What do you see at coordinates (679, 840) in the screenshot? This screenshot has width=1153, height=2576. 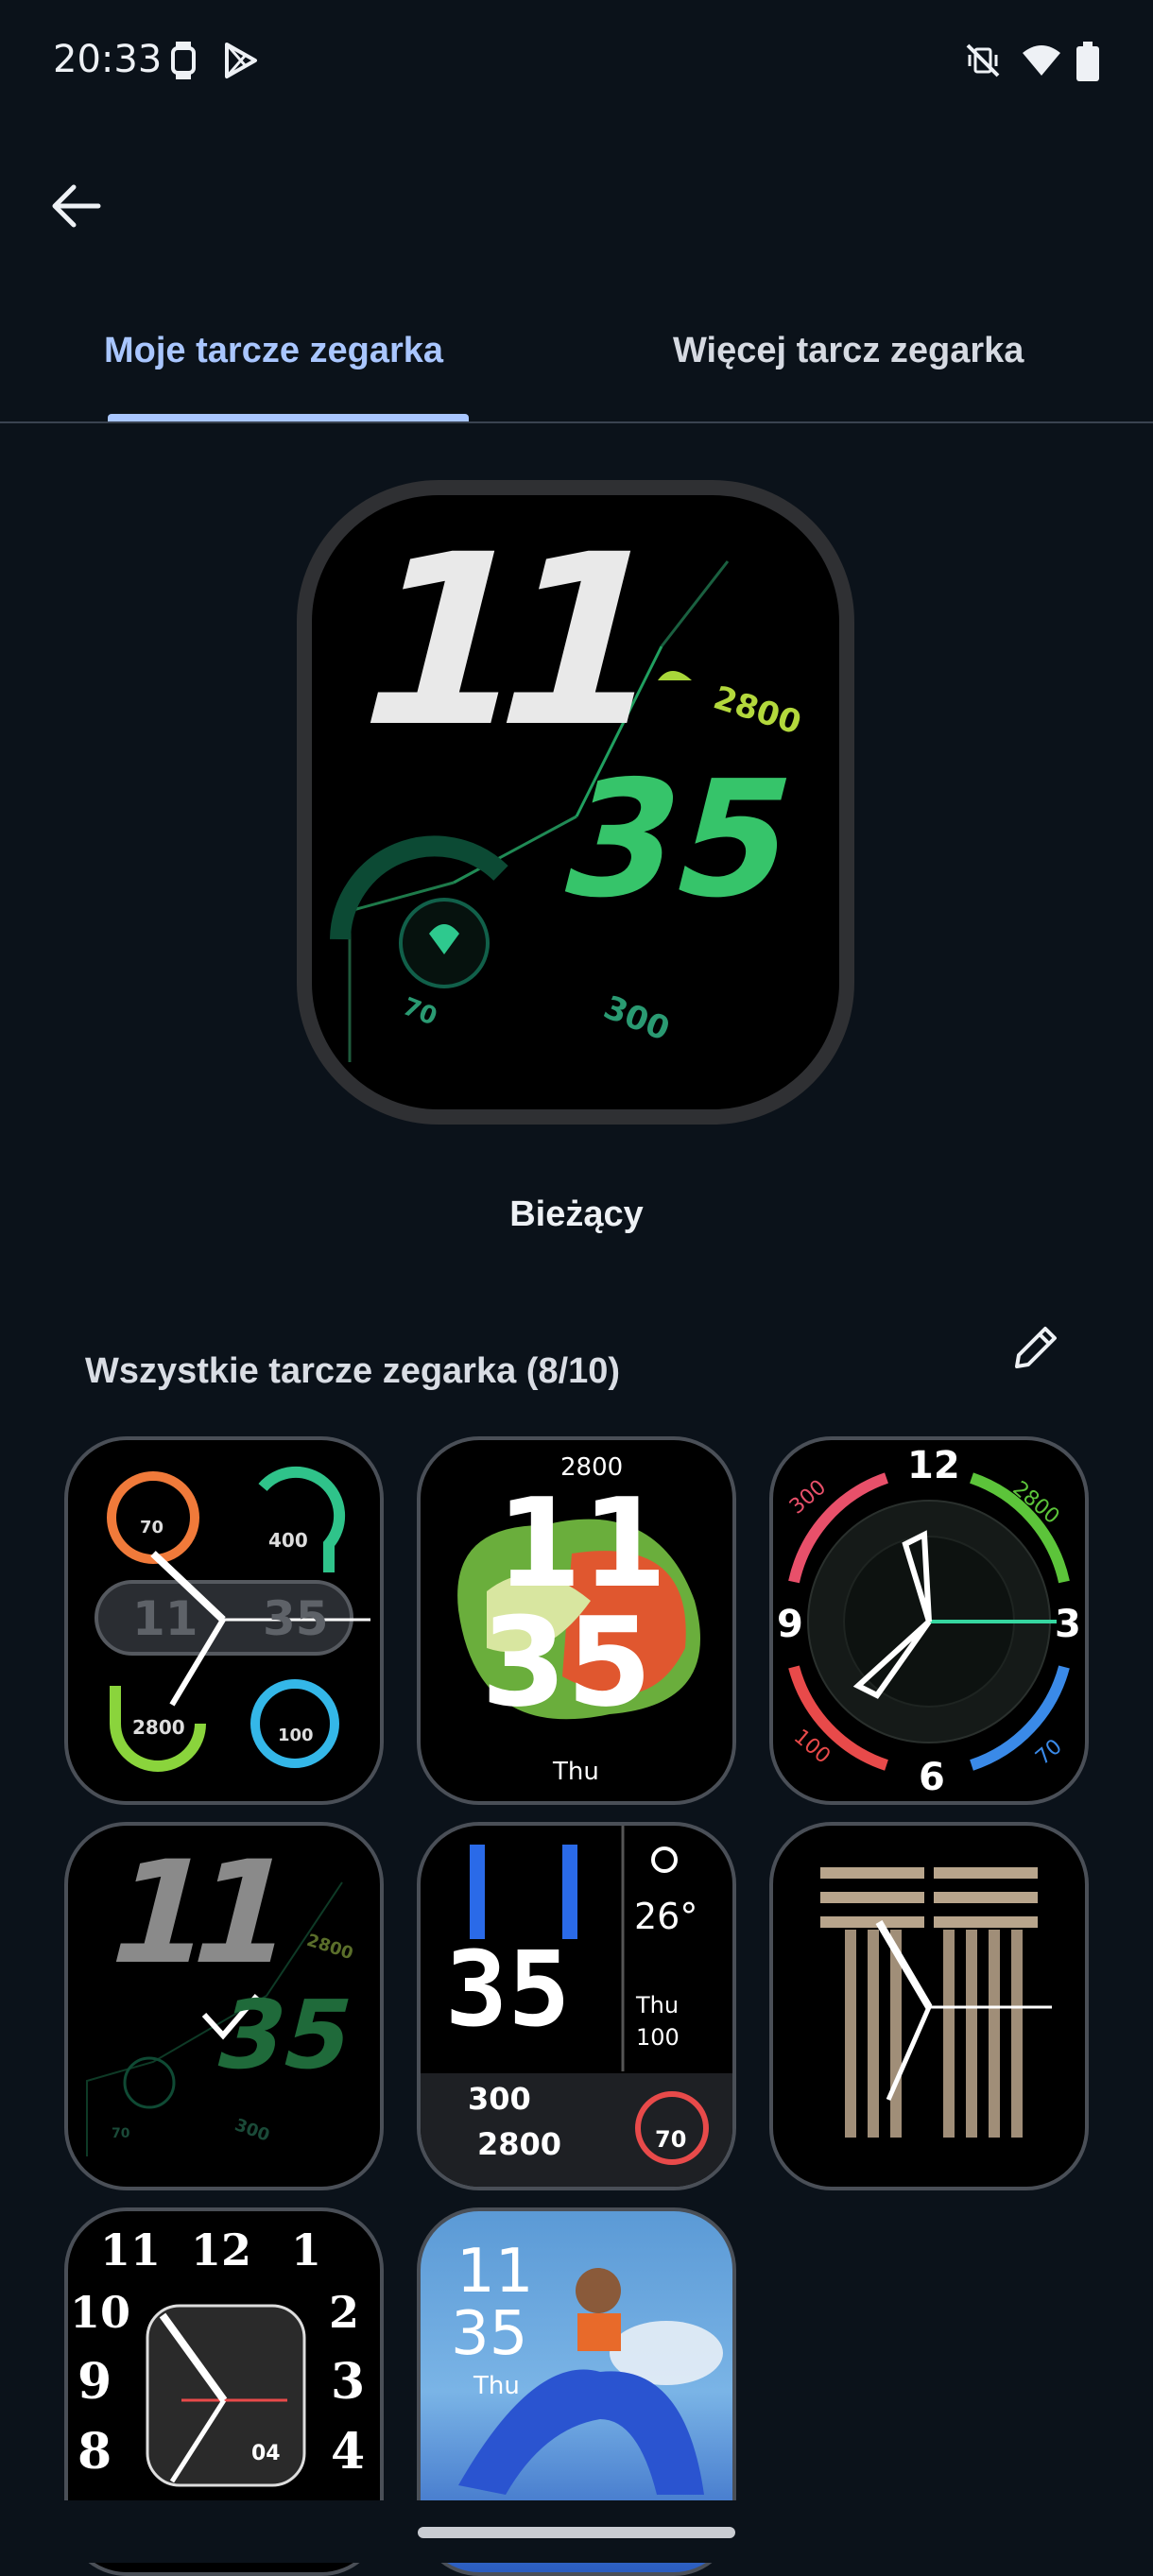 I see `current-minute: 35` at bounding box center [679, 840].